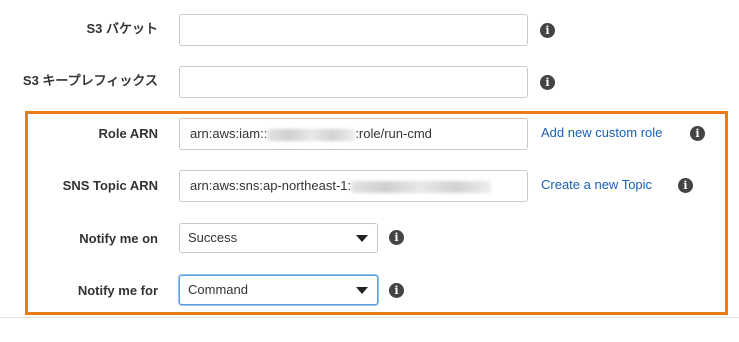 The height and width of the screenshot is (342, 739). Describe the element at coordinates (697, 133) in the screenshot. I see `role-arn-info-icon: i` at that location.